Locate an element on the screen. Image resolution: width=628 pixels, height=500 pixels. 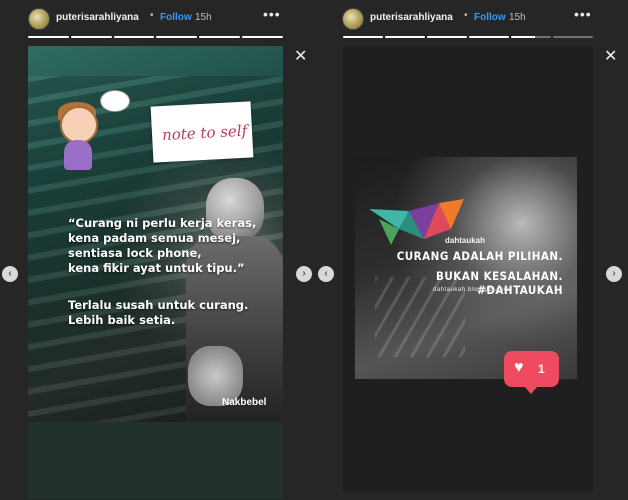
sub-line: Lebih baik setia. is located at coordinates (122, 320).